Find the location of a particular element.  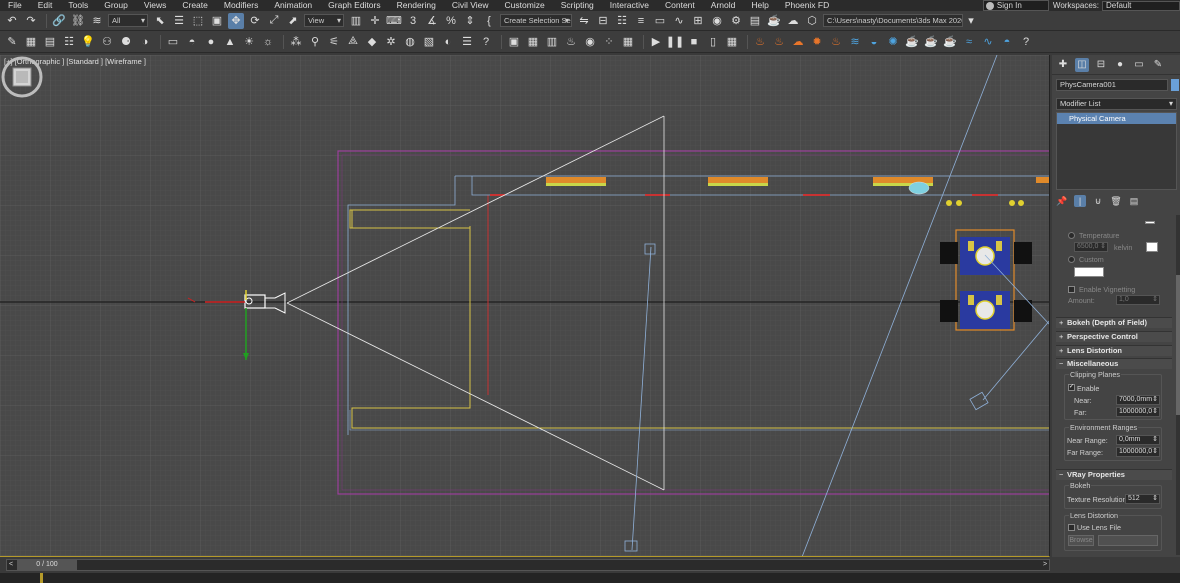

rollout-lens-distortion: Lens Distortion is located at coordinates (1114, 350).